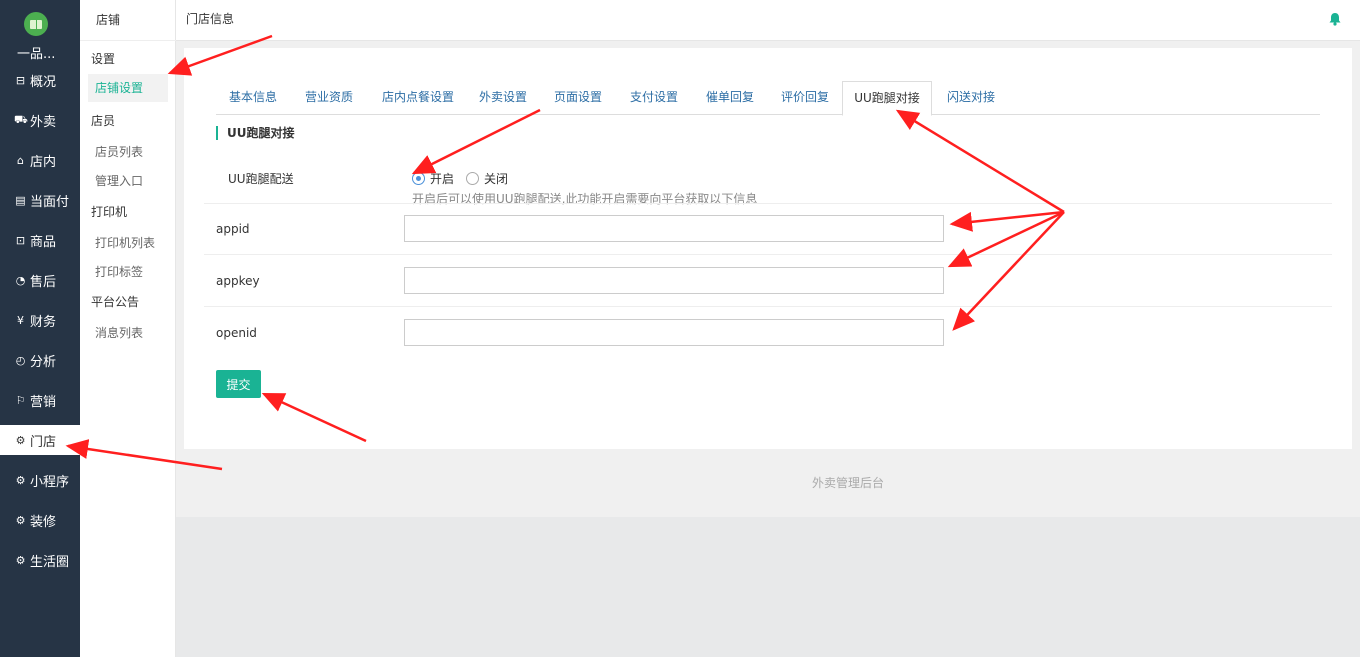  Describe the element at coordinates (674, 332) in the screenshot. I see `openid-field` at that location.